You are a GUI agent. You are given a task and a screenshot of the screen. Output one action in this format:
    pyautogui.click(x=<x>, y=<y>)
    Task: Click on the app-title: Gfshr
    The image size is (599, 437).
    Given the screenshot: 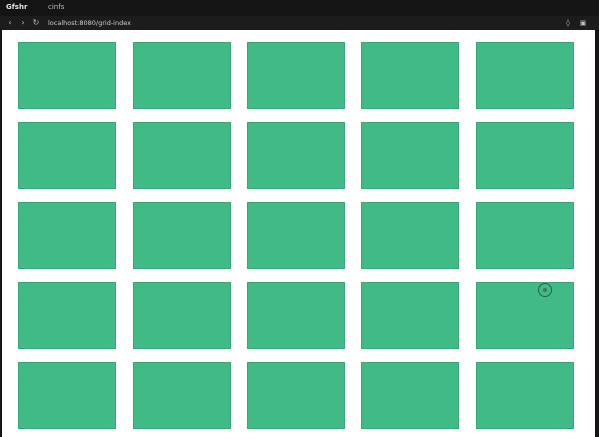 What is the action you would take?
    pyautogui.click(x=16, y=7)
    